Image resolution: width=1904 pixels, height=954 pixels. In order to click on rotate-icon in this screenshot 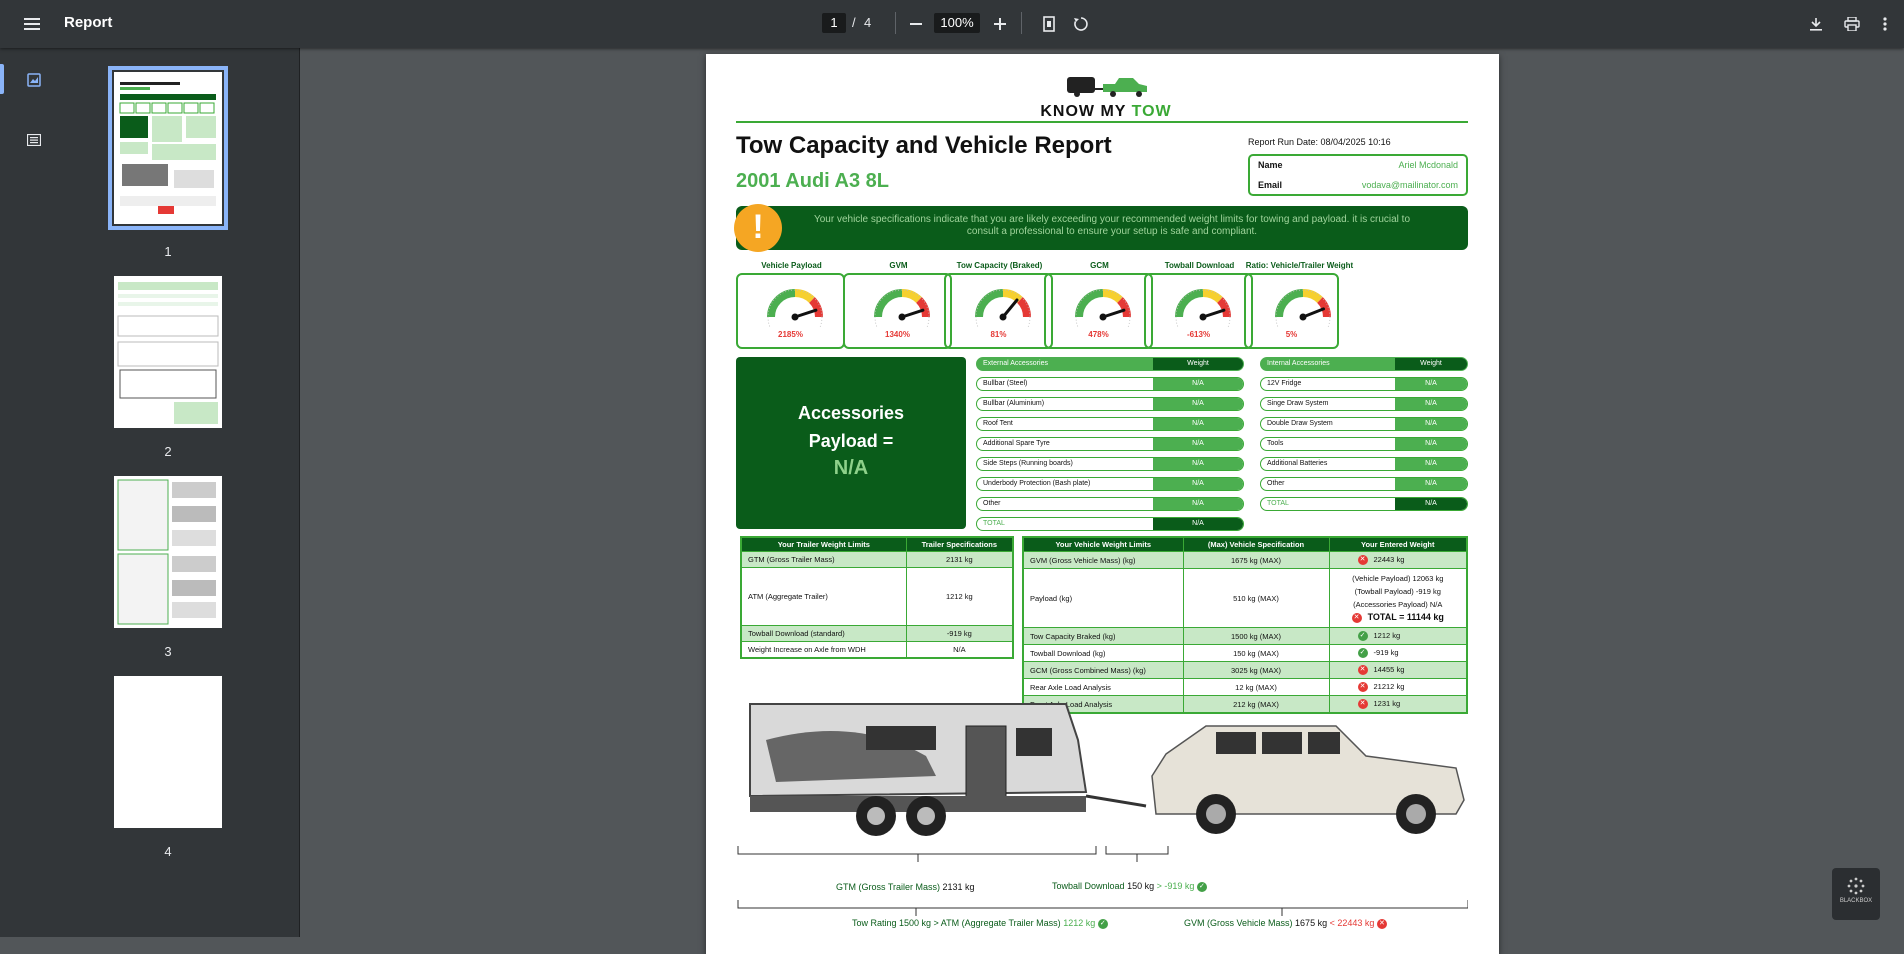, I will do `click(1081, 24)`.